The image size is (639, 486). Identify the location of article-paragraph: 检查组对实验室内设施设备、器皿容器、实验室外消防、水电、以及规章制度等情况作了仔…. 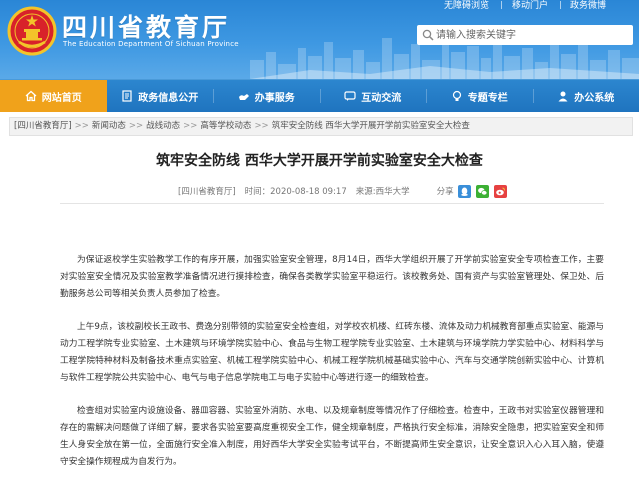
(332, 436).